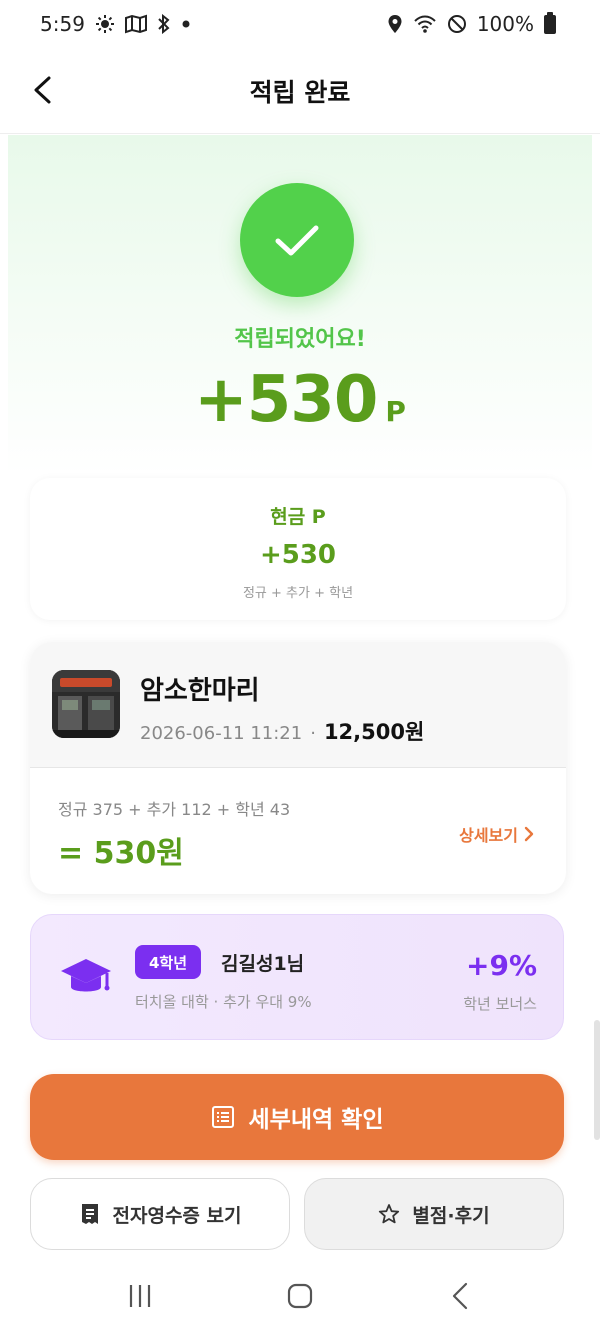  I want to click on system-back-button, so click(460, 1296).